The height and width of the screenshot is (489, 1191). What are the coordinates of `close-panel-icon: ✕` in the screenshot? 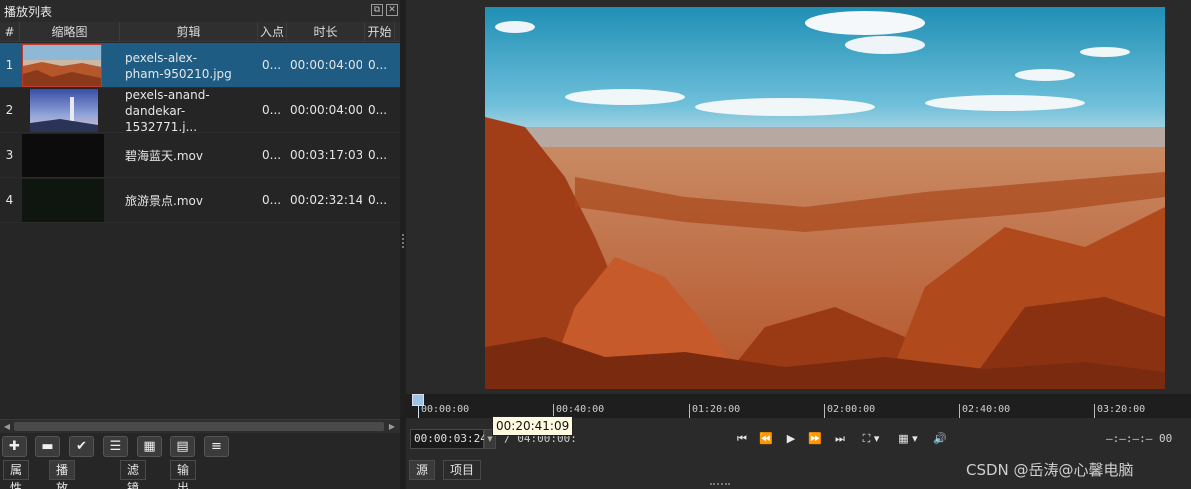 It's located at (392, 10).